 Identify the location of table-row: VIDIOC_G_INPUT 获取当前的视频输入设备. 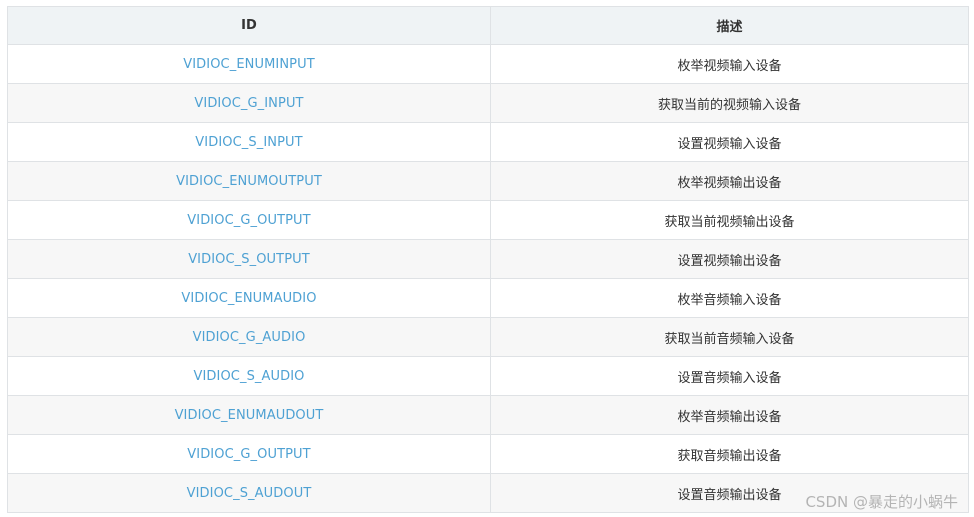
(488, 103).